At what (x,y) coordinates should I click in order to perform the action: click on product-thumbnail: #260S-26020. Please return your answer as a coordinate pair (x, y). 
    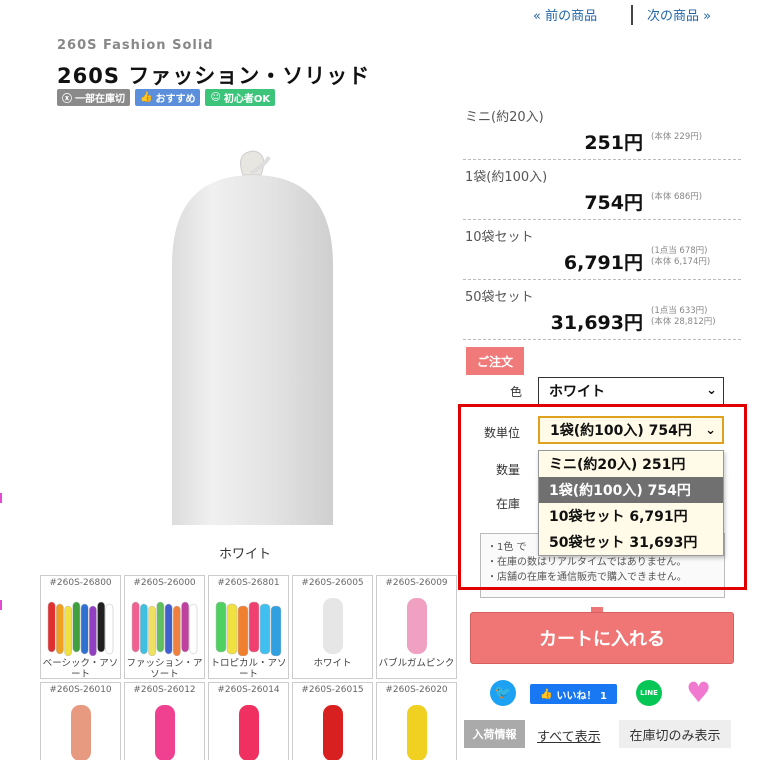
    Looking at the image, I should click on (416, 721).